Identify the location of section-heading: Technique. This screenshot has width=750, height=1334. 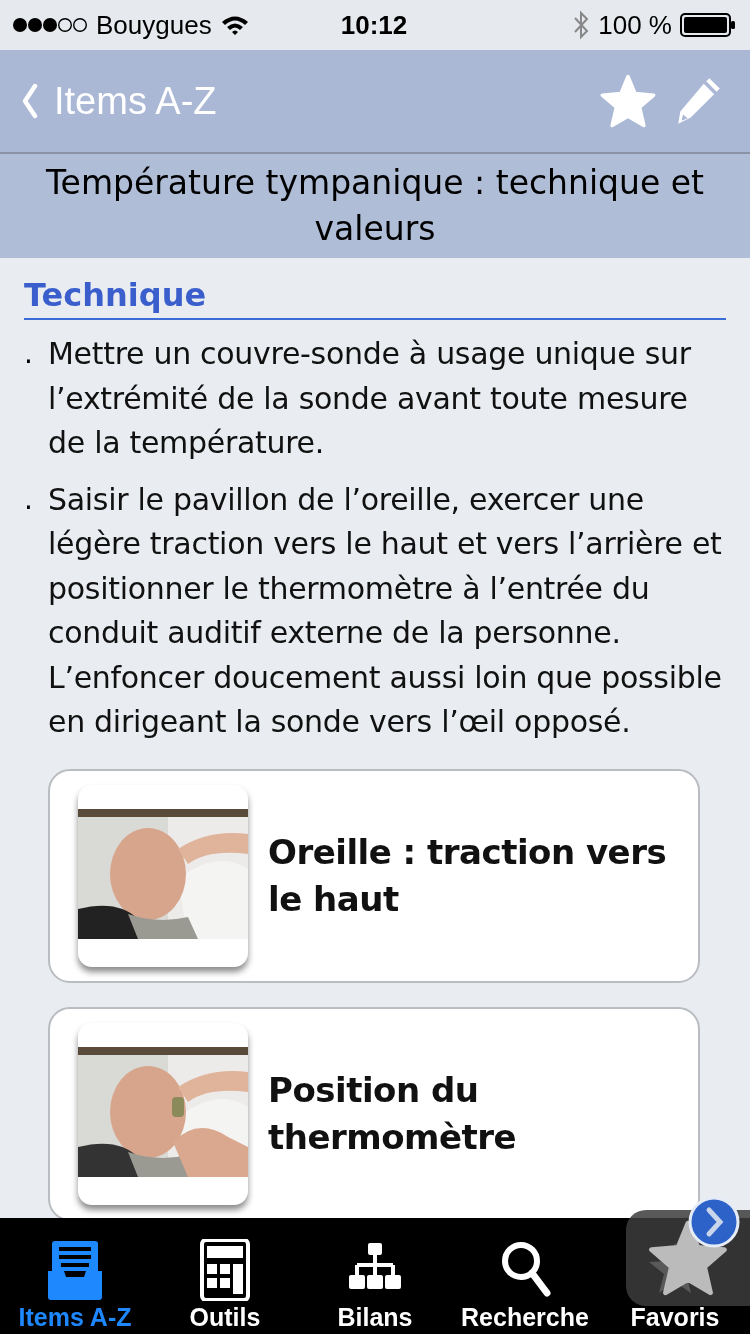
(375, 298).